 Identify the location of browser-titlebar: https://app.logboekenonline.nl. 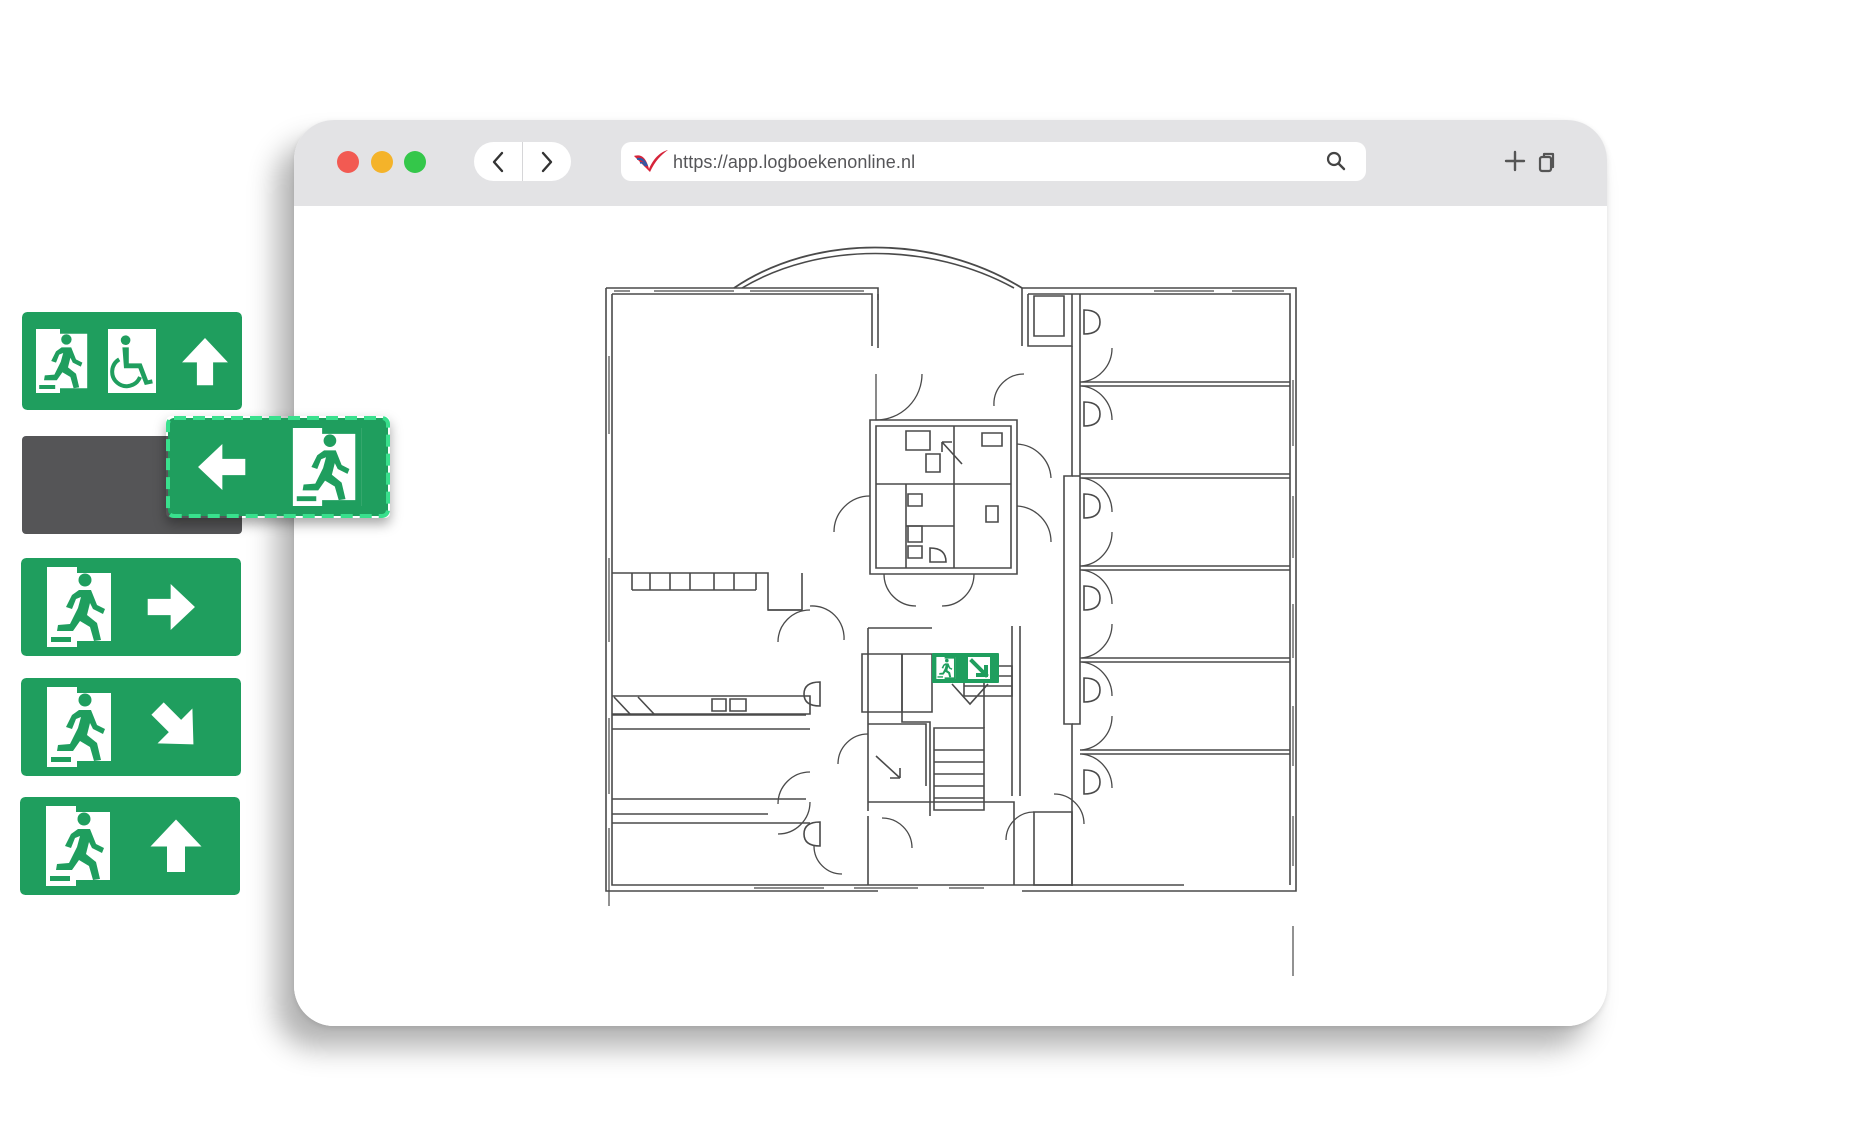
(950, 163).